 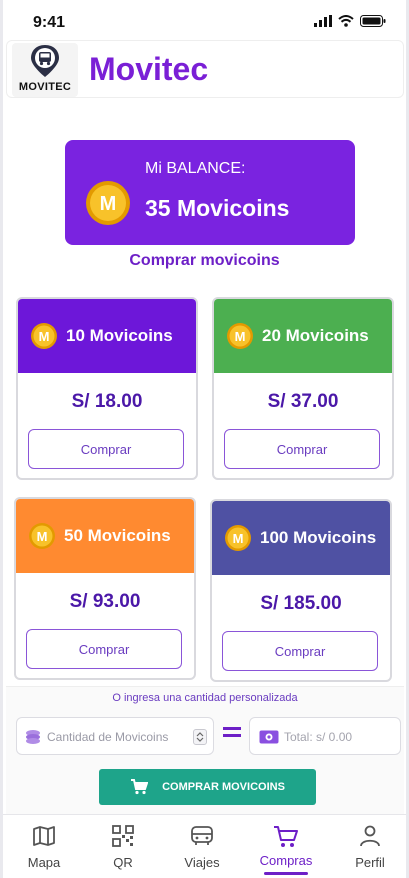 I want to click on app-title: Movitec, so click(x=149, y=69).